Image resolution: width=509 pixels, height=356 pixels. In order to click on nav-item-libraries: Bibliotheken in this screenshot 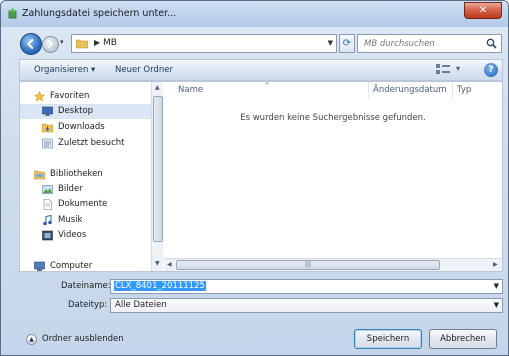, I will do `click(85, 174)`.